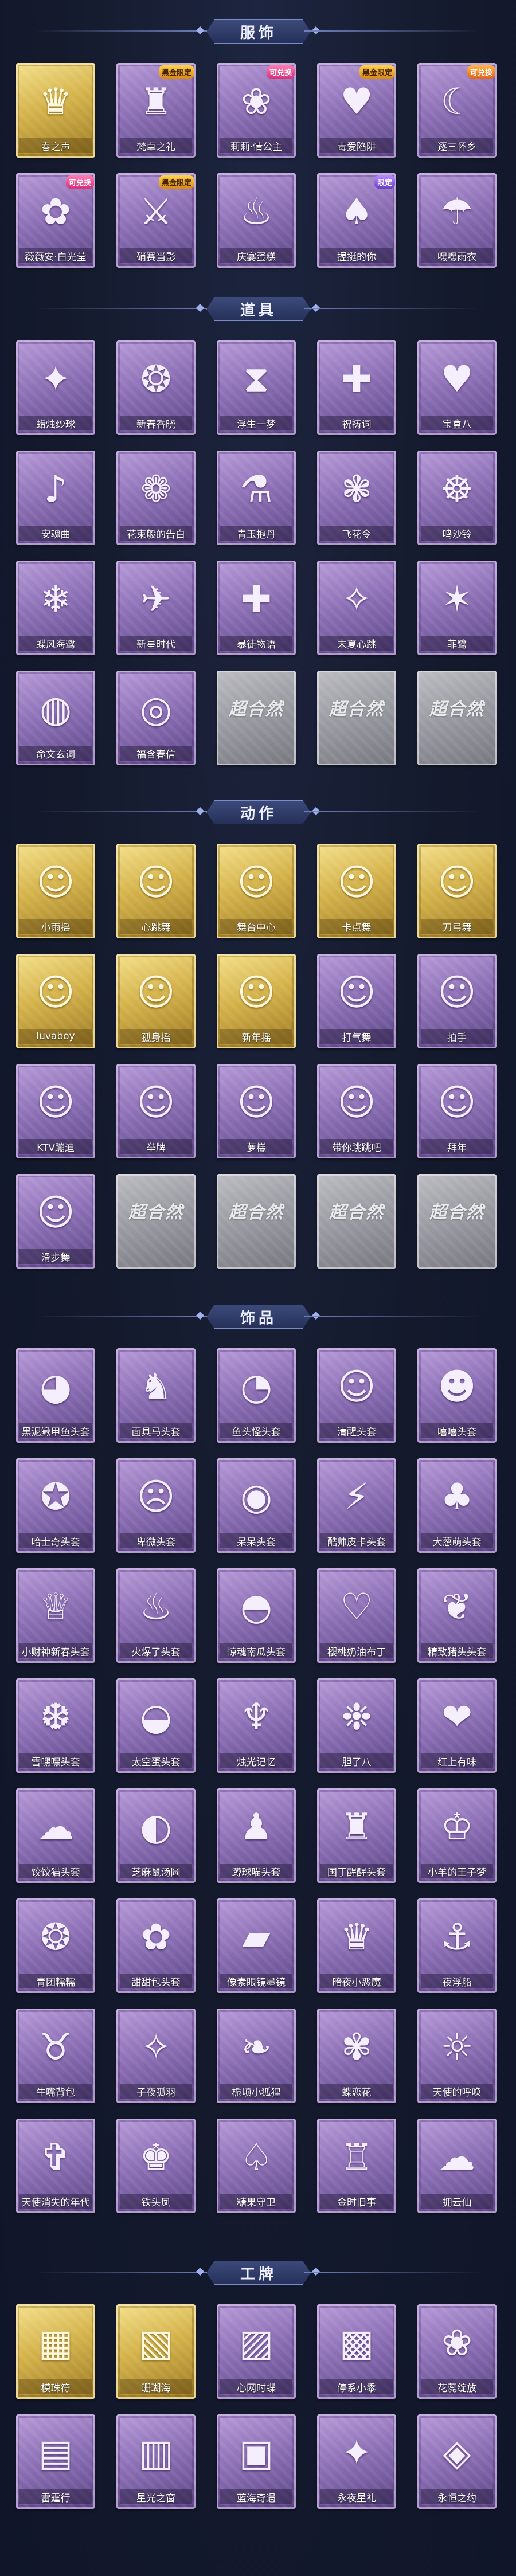  What do you see at coordinates (156, 608) in the screenshot?
I see `item-card: ✈ 新星时代` at bounding box center [156, 608].